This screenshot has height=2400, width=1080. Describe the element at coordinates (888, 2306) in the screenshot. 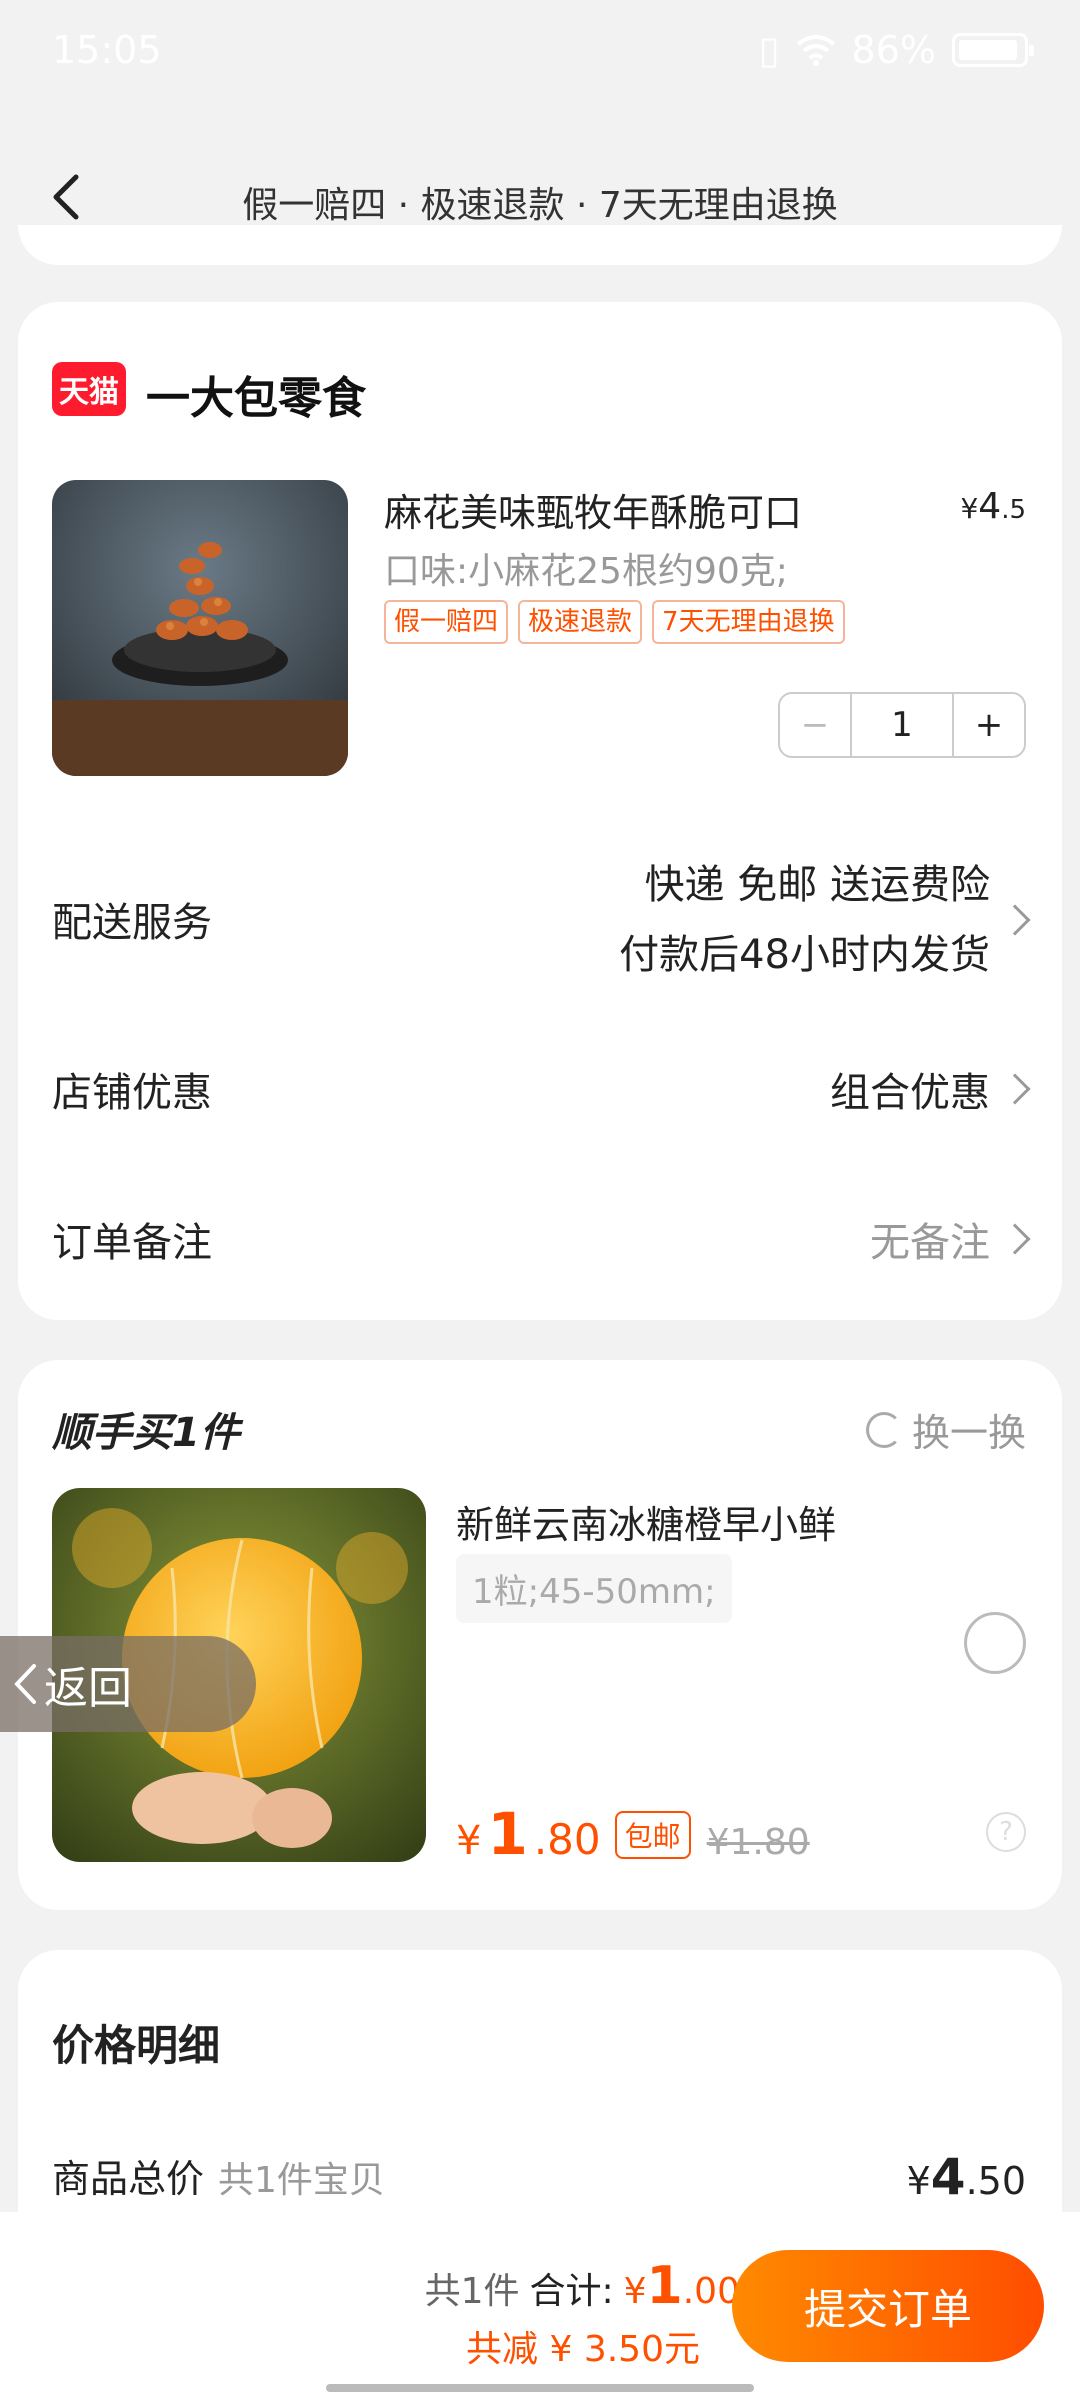

I see `submit-order-button: 提交订单` at that location.